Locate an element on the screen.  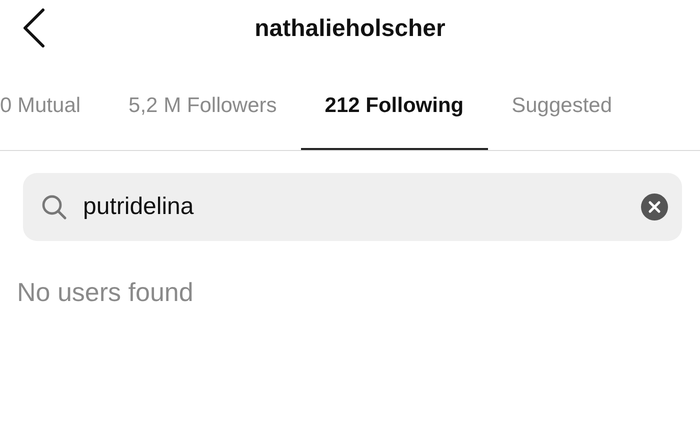
empty-message: No users found is located at coordinates (105, 292).